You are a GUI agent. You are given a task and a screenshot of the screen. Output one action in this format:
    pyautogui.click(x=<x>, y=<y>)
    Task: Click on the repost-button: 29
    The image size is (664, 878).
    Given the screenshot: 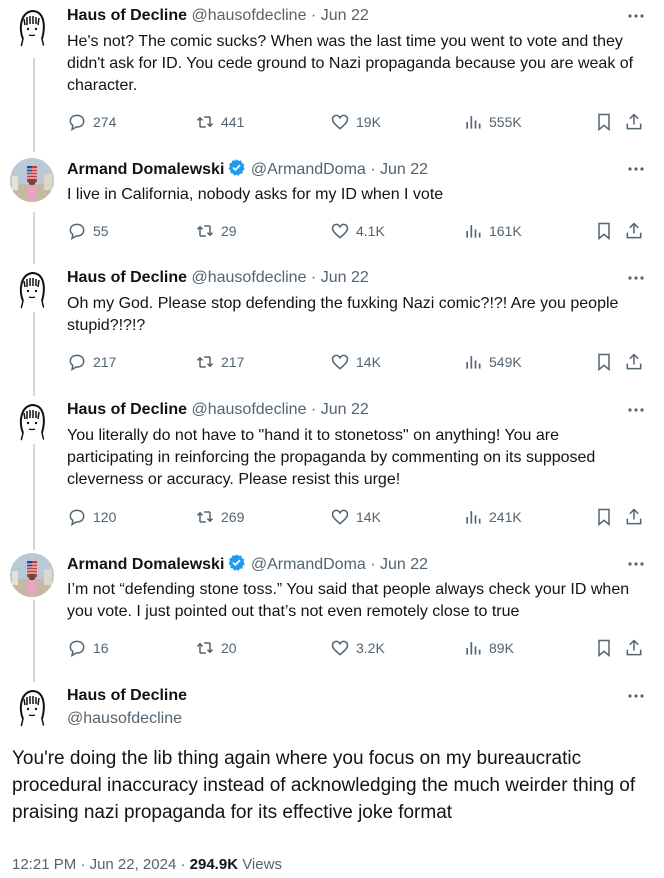 What is the action you would take?
    pyautogui.click(x=216, y=231)
    